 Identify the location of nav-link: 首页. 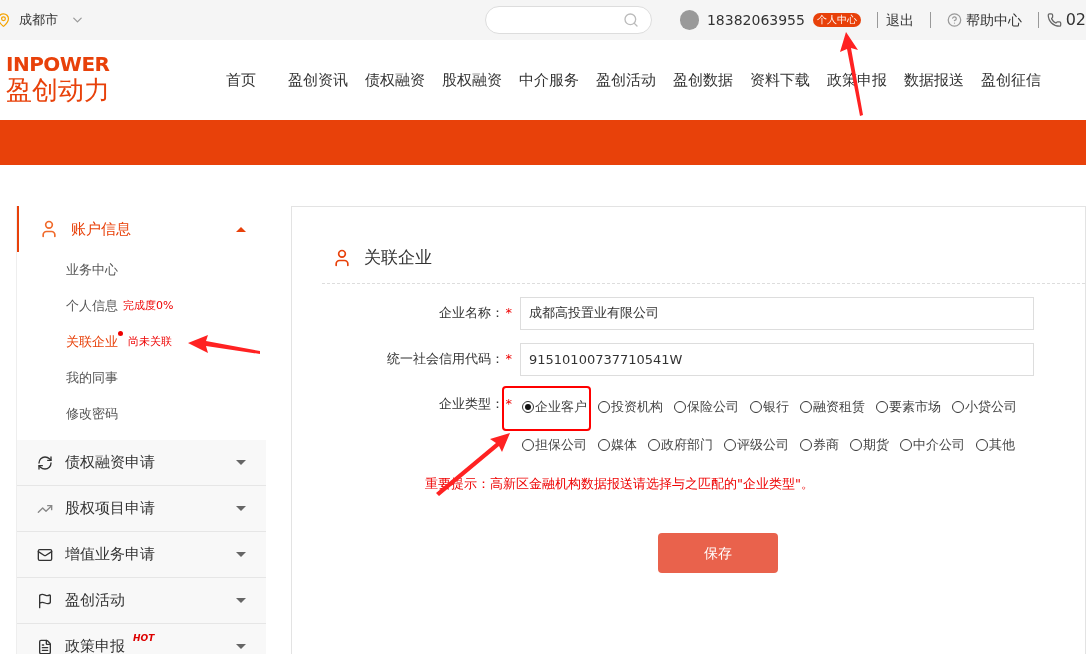
(241, 80).